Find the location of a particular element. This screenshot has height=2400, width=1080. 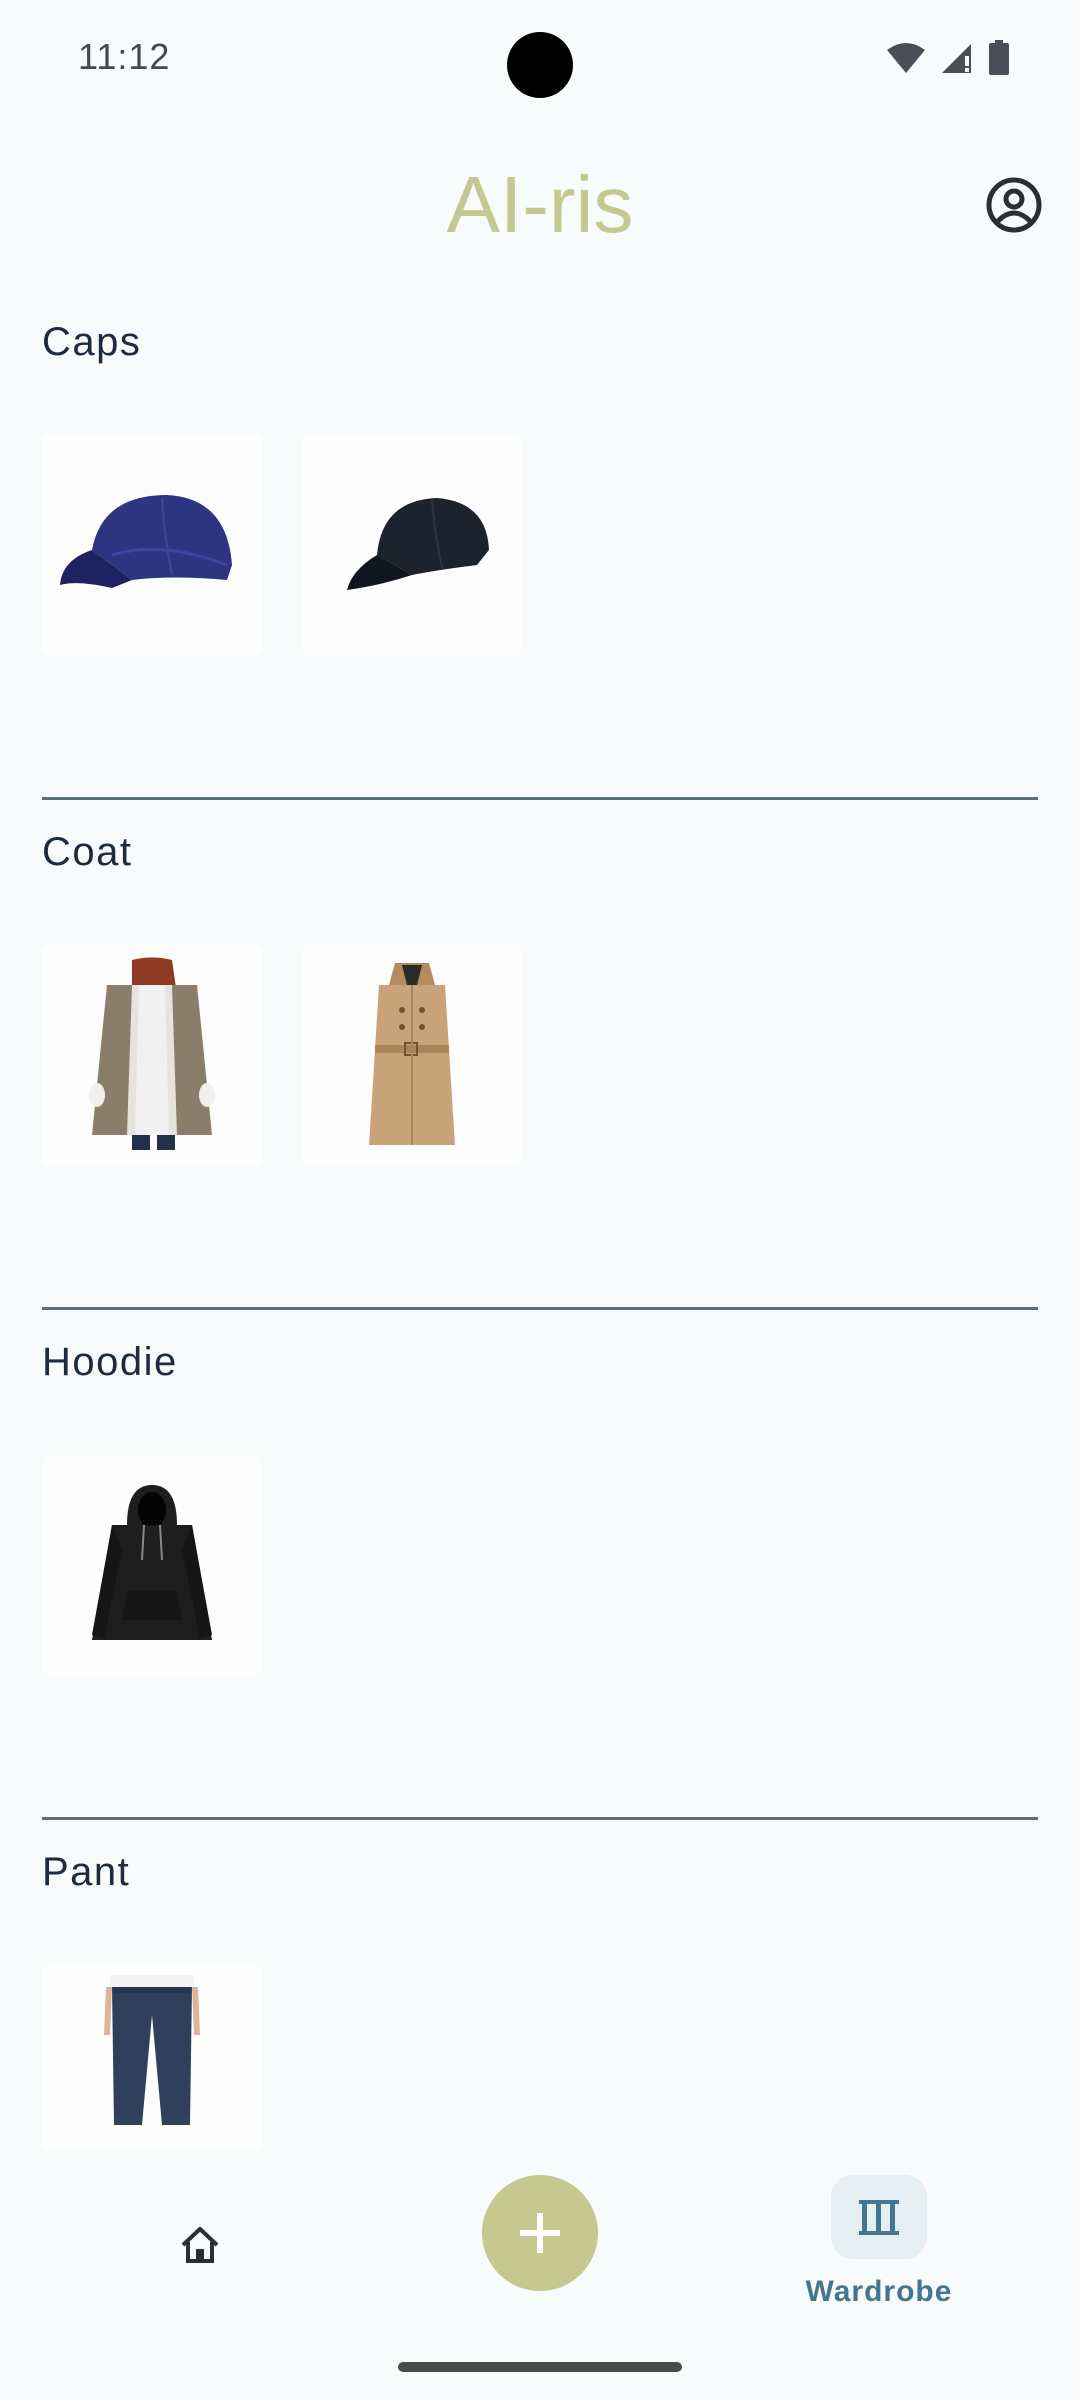

home-icon is located at coordinates (200, 2245).